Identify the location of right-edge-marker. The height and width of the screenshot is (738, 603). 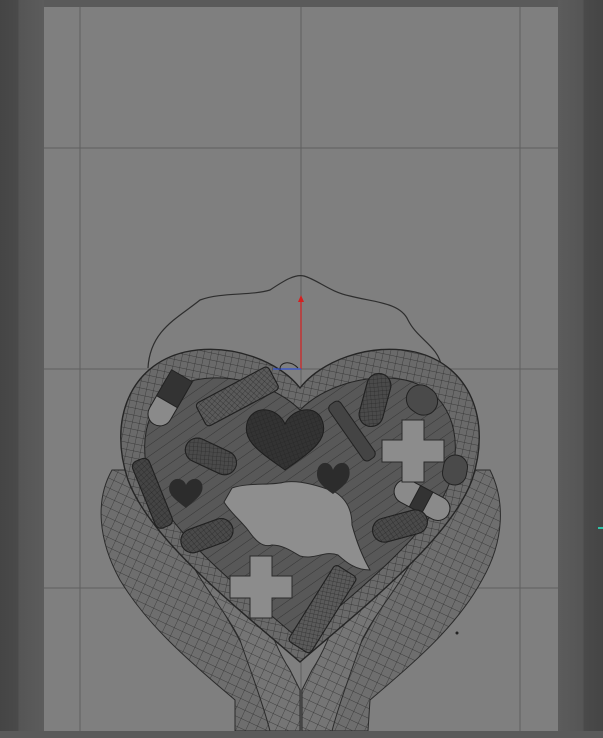
(600, 528).